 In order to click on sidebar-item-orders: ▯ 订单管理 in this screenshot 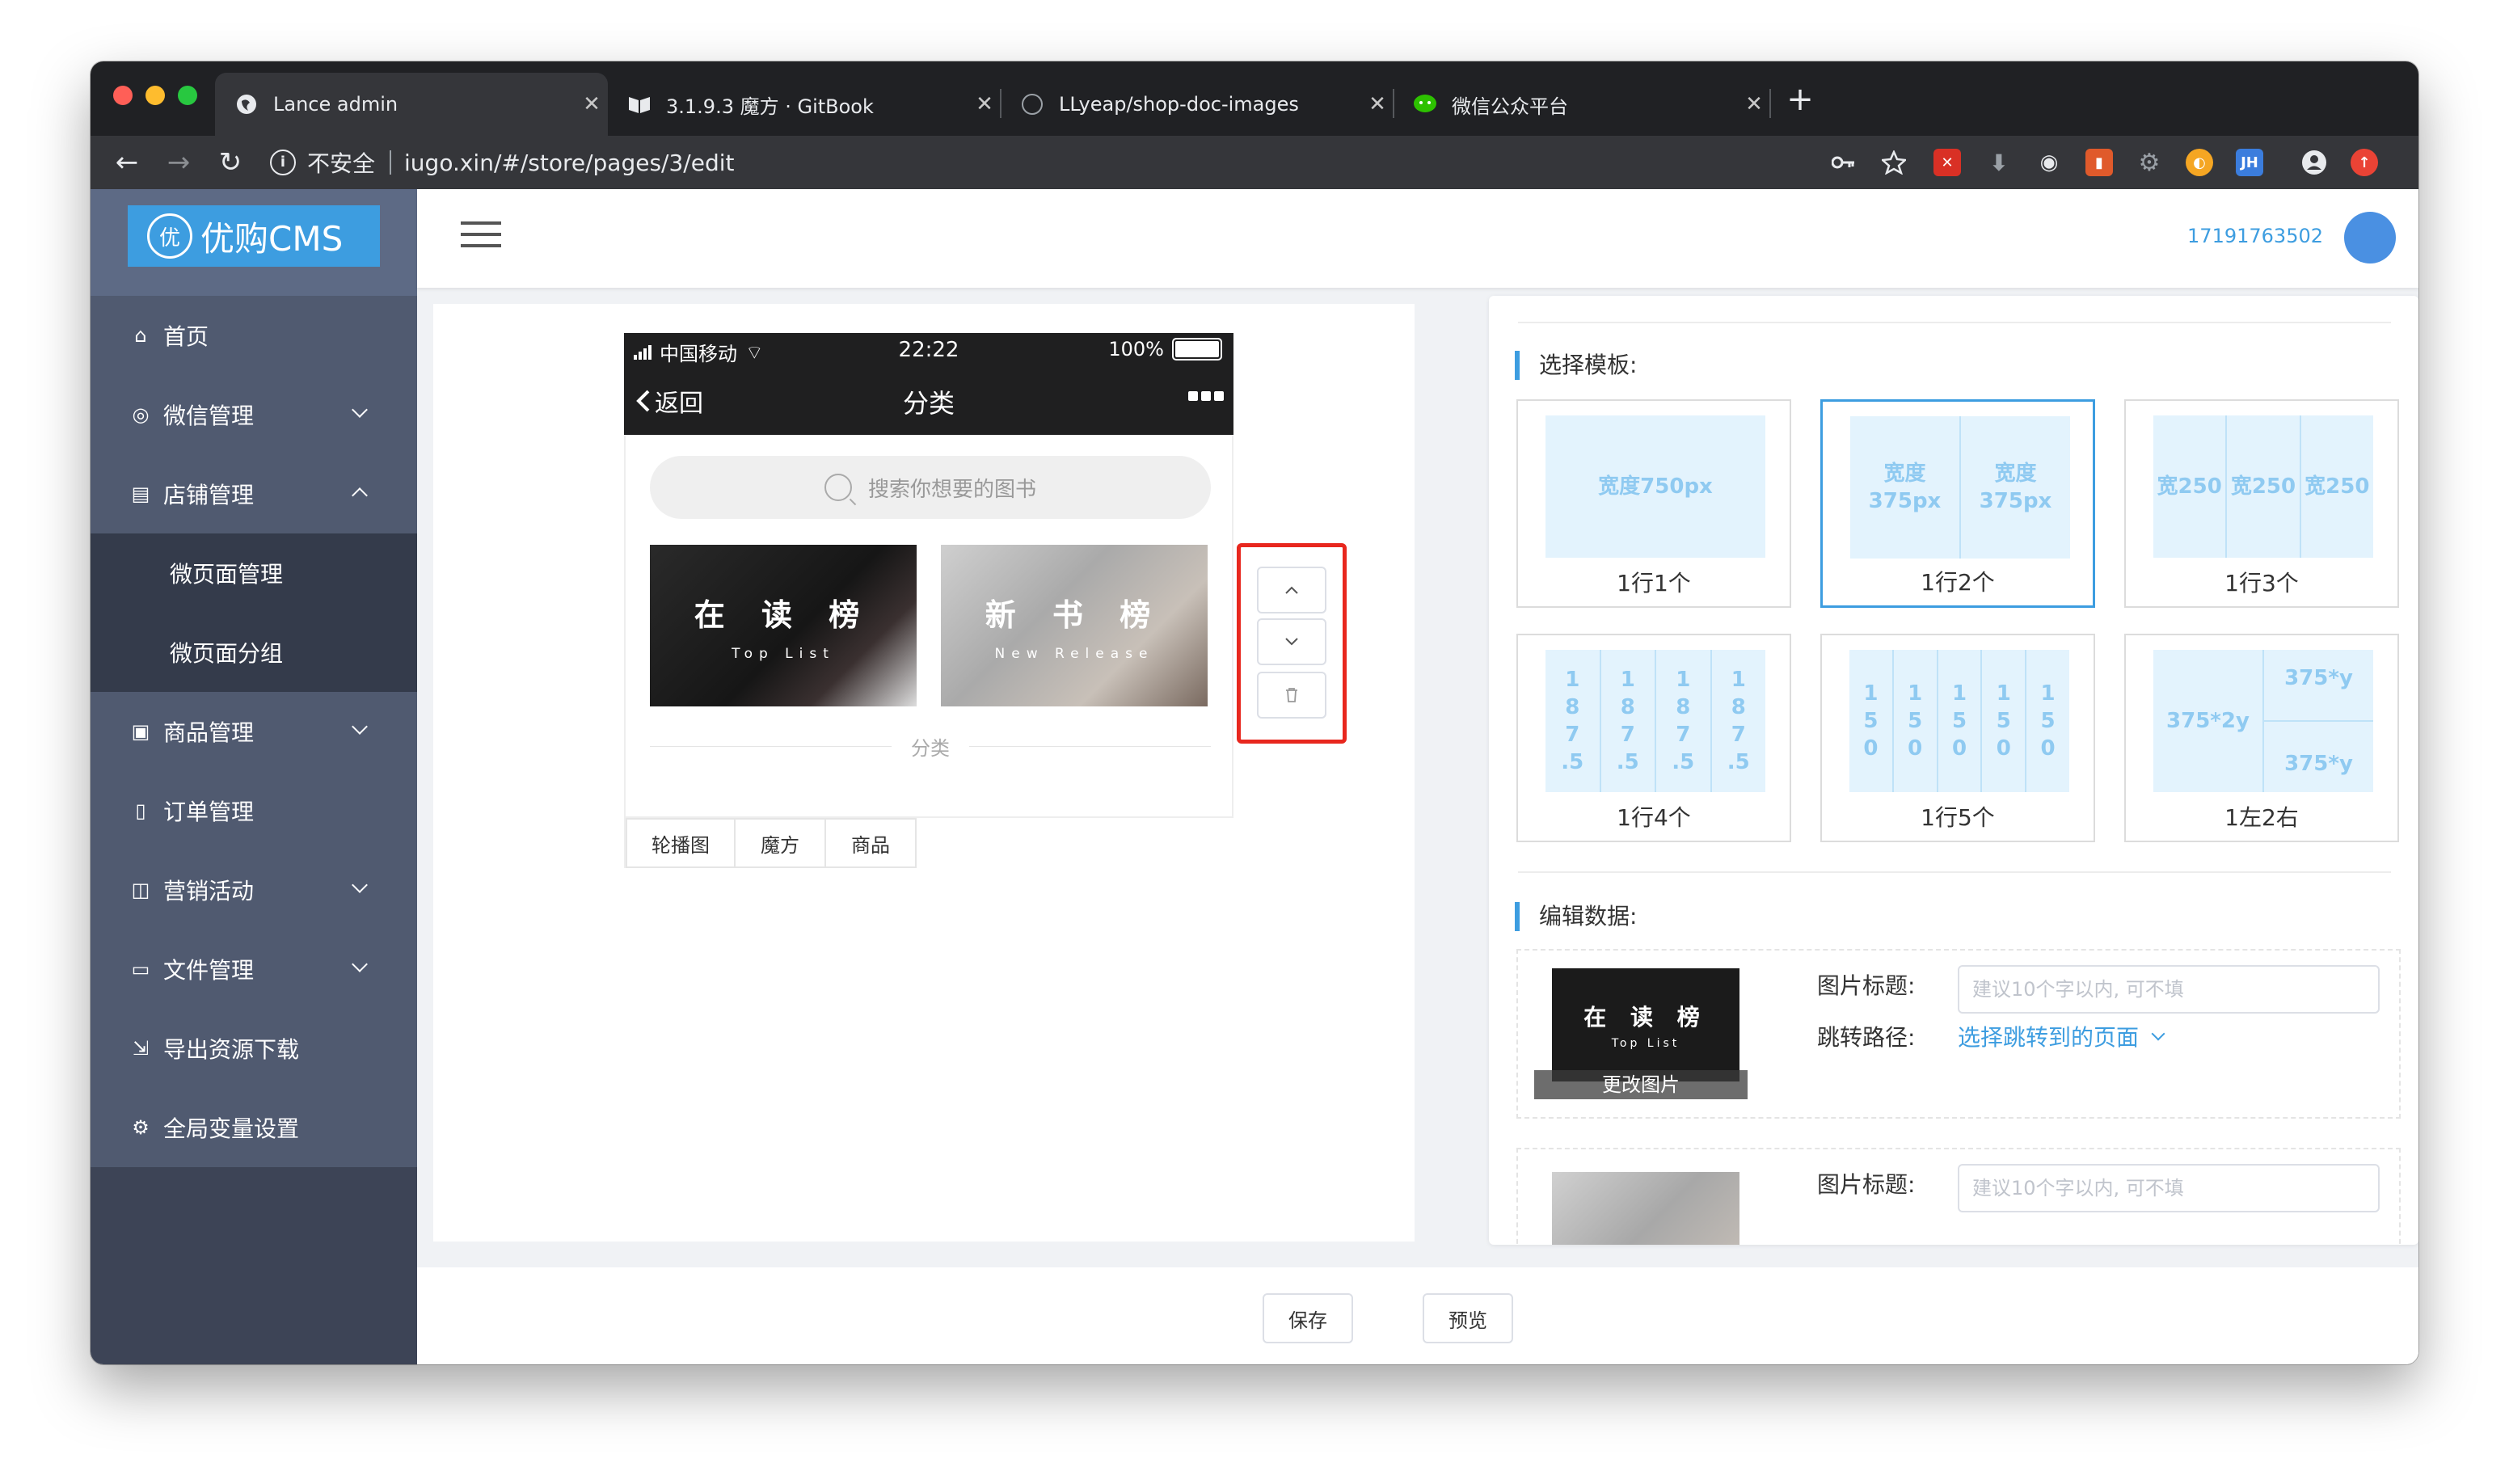, I will do `click(254, 810)`.